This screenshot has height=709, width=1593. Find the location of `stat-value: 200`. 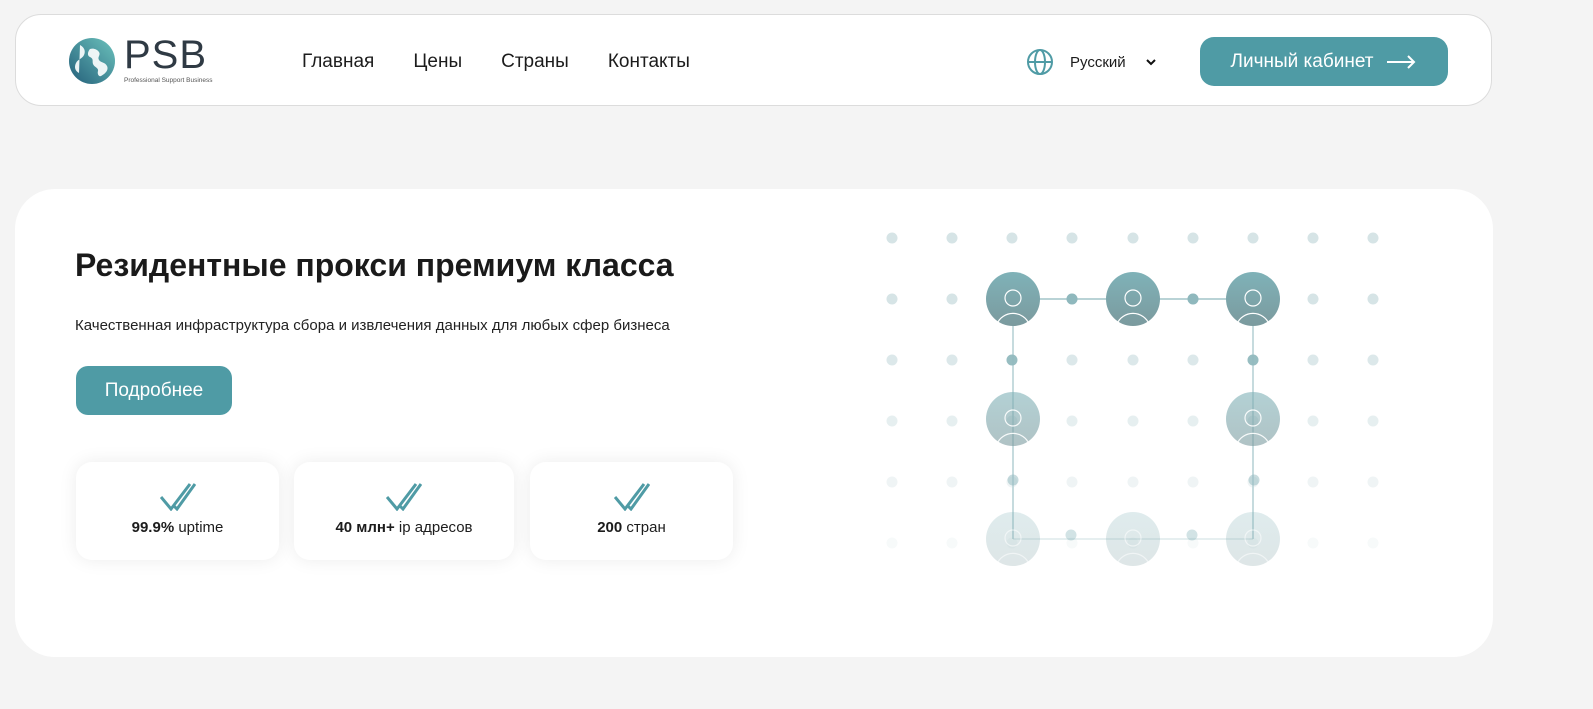

stat-value: 200 is located at coordinates (610, 527).